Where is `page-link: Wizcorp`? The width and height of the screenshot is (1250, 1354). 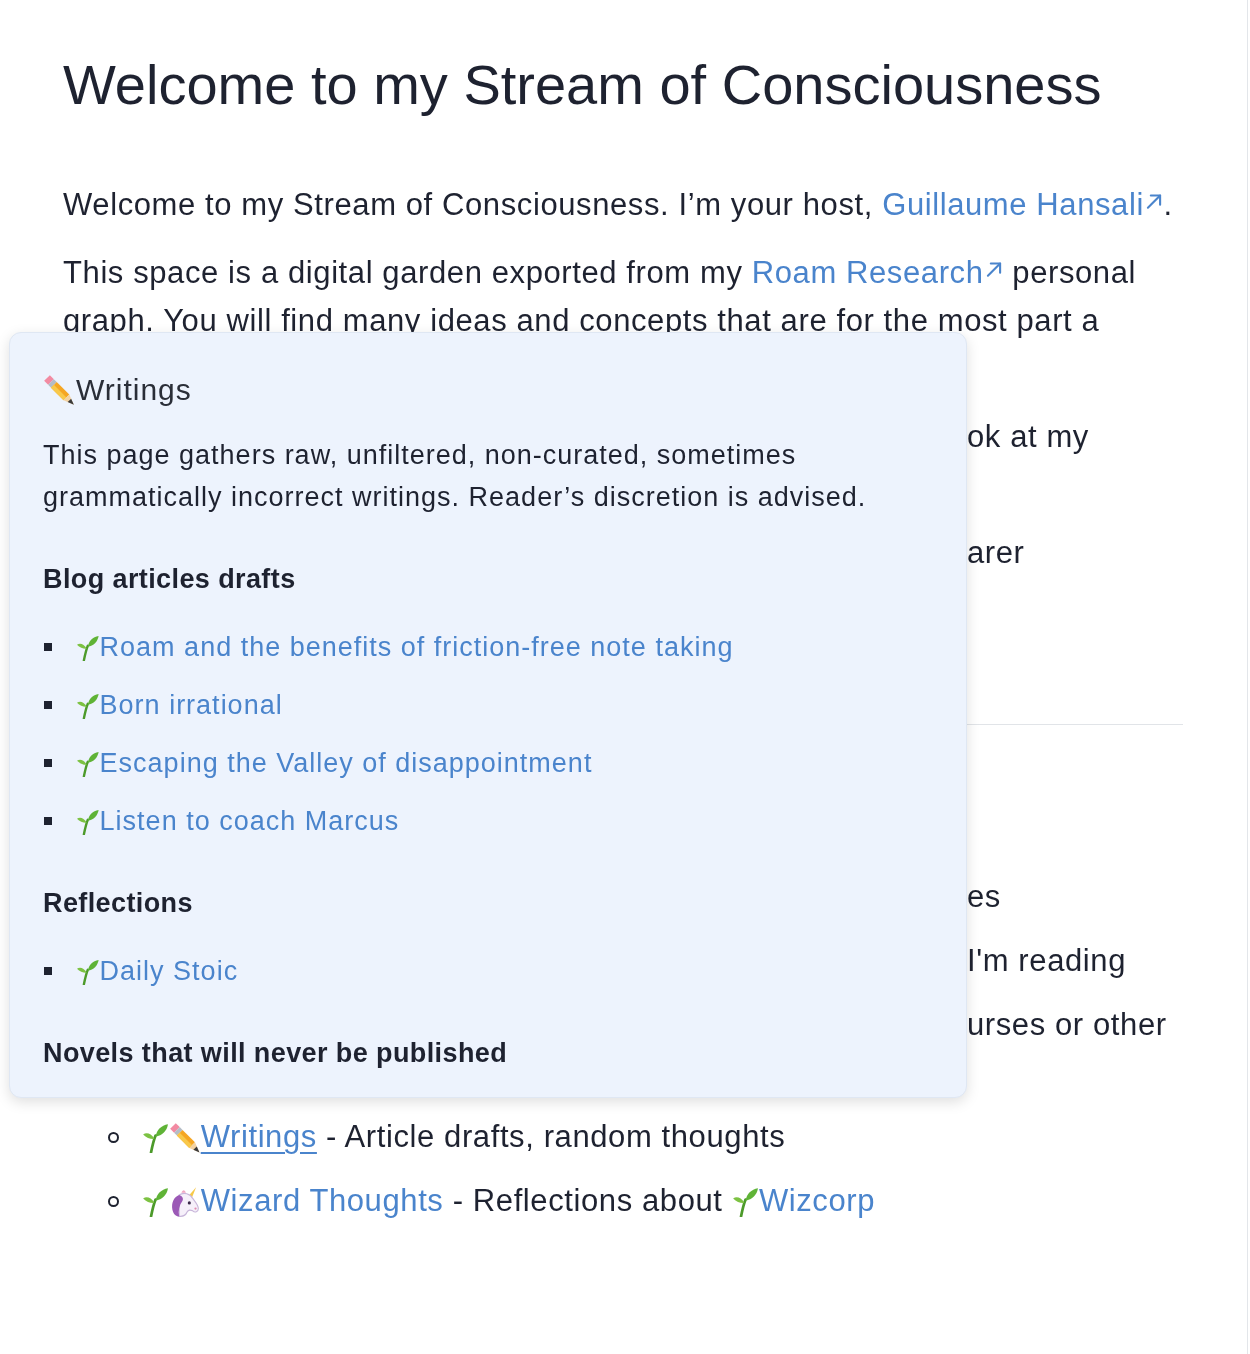 page-link: Wizcorp is located at coordinates (803, 1200).